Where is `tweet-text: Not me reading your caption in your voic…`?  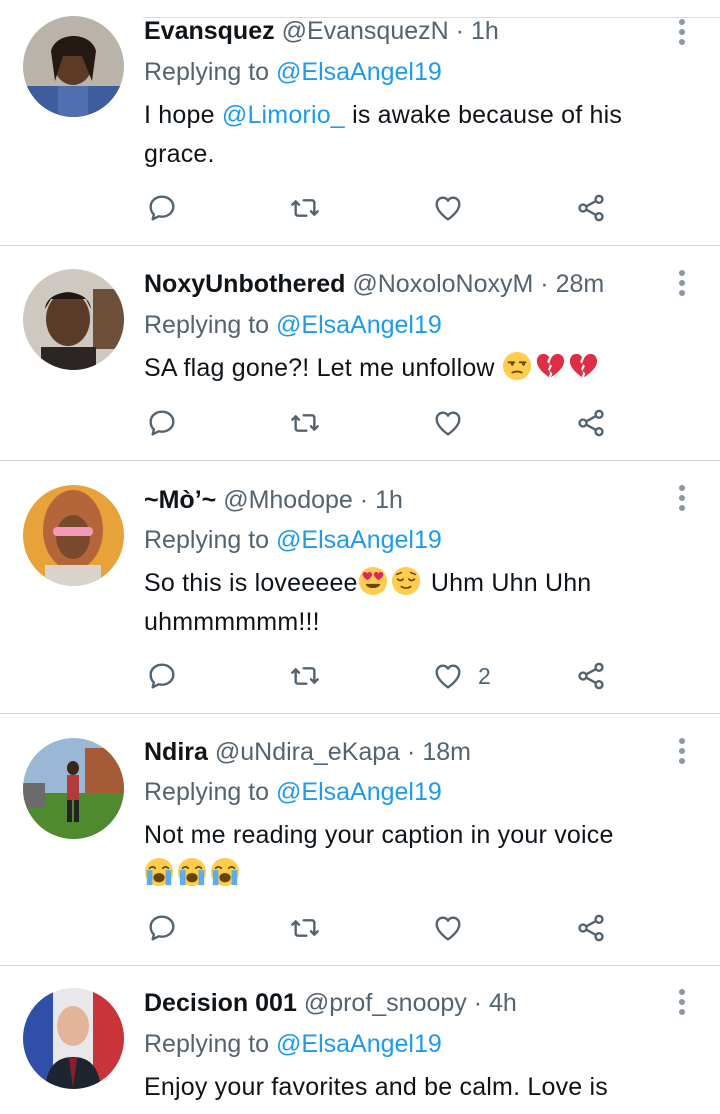
tweet-text: Not me reading your caption in your voic… is located at coordinates (412, 855).